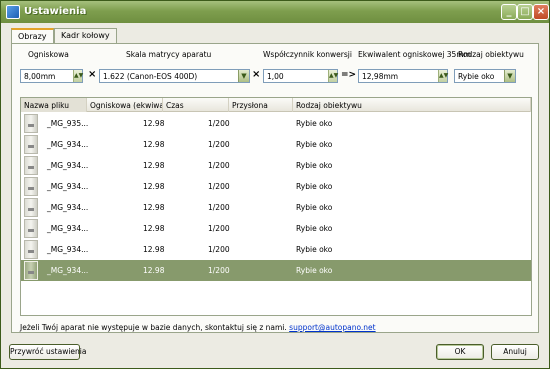 This screenshot has width=550, height=369. What do you see at coordinates (541, 12) in the screenshot?
I see `close-button: ×` at bounding box center [541, 12].